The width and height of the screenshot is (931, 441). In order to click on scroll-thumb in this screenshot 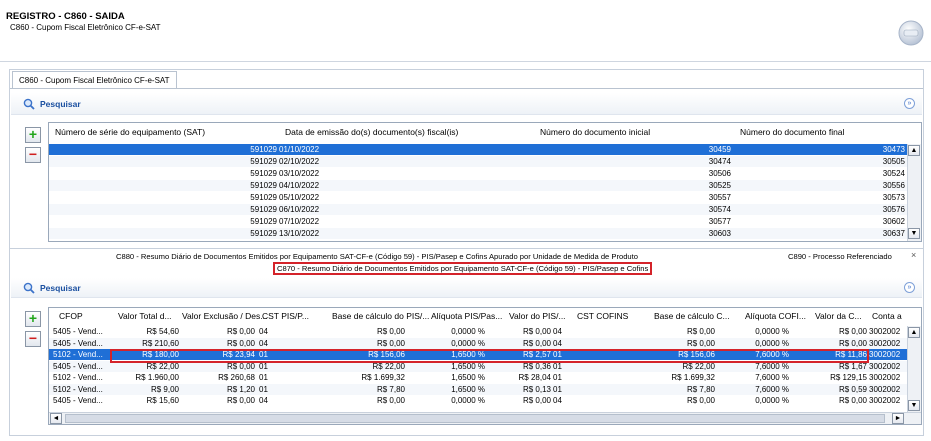, I will do `click(475, 418)`.